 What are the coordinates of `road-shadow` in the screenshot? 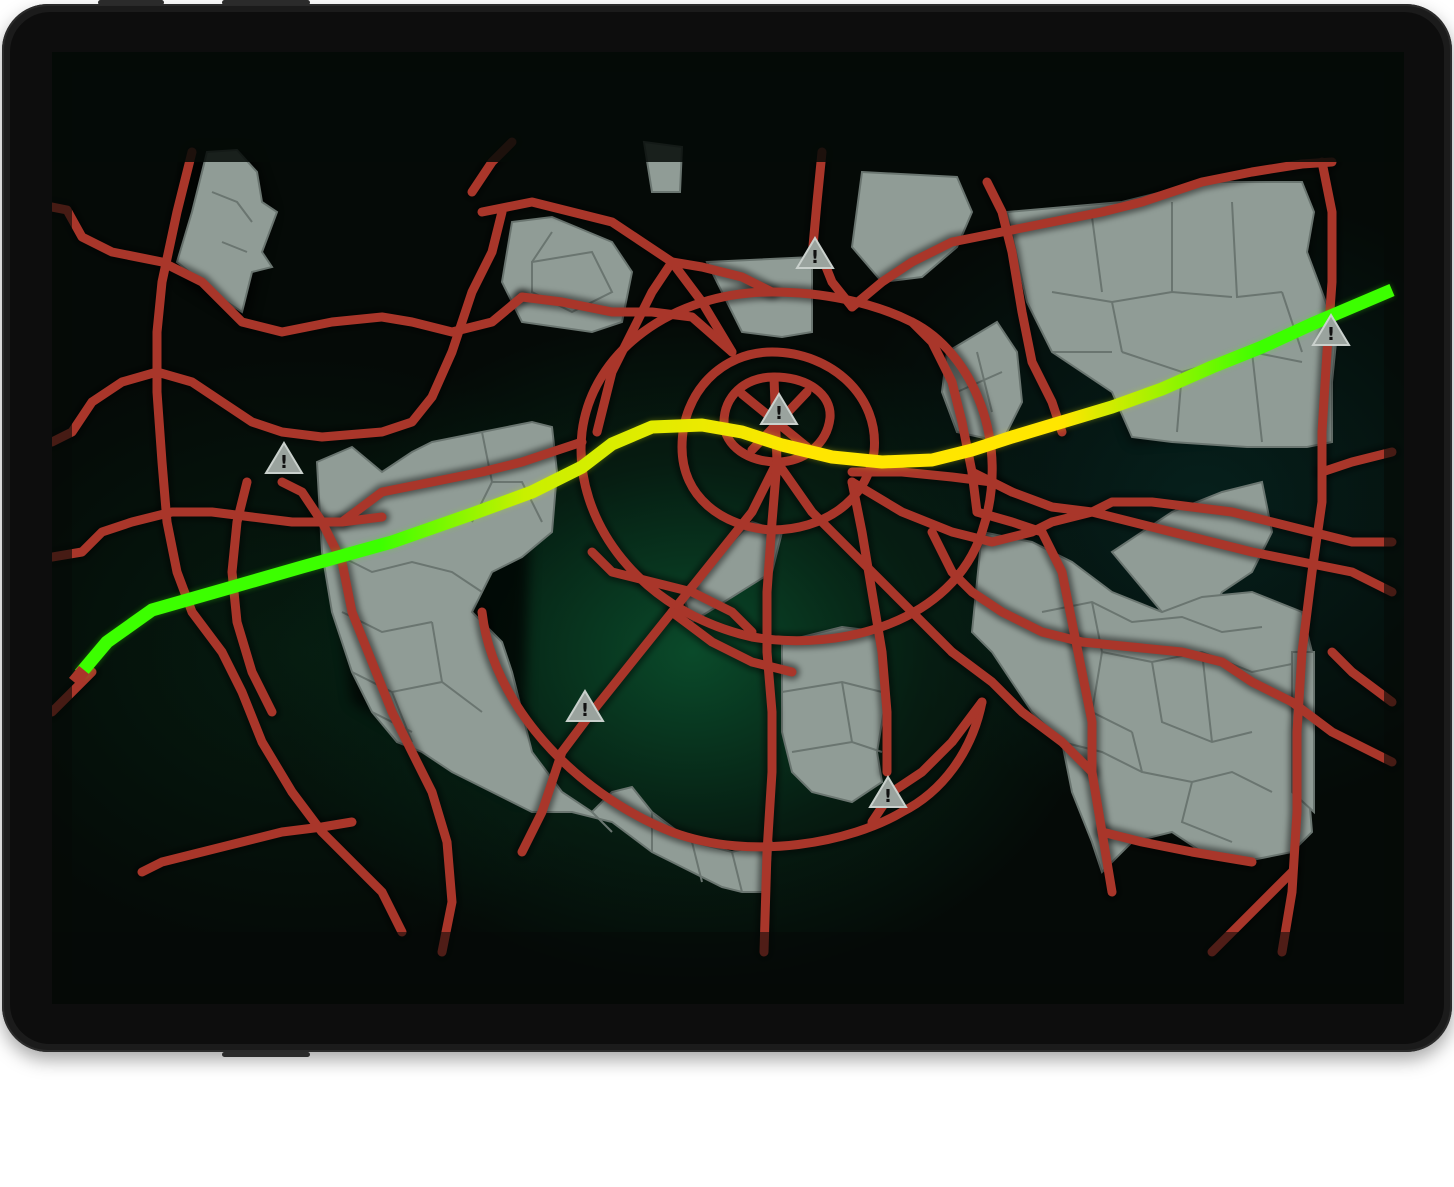 It's located at (291, 269).